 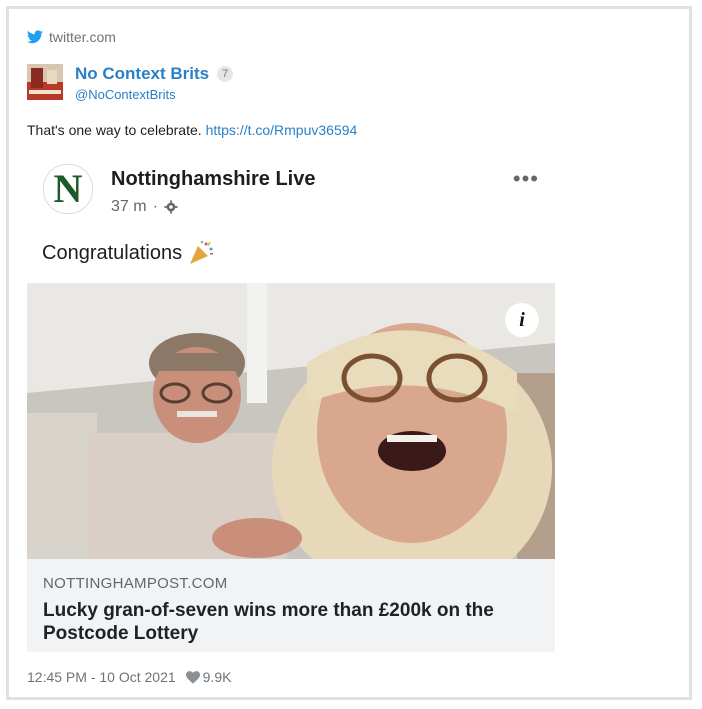 I want to click on author-name: No Context Brits, so click(x=142, y=74).